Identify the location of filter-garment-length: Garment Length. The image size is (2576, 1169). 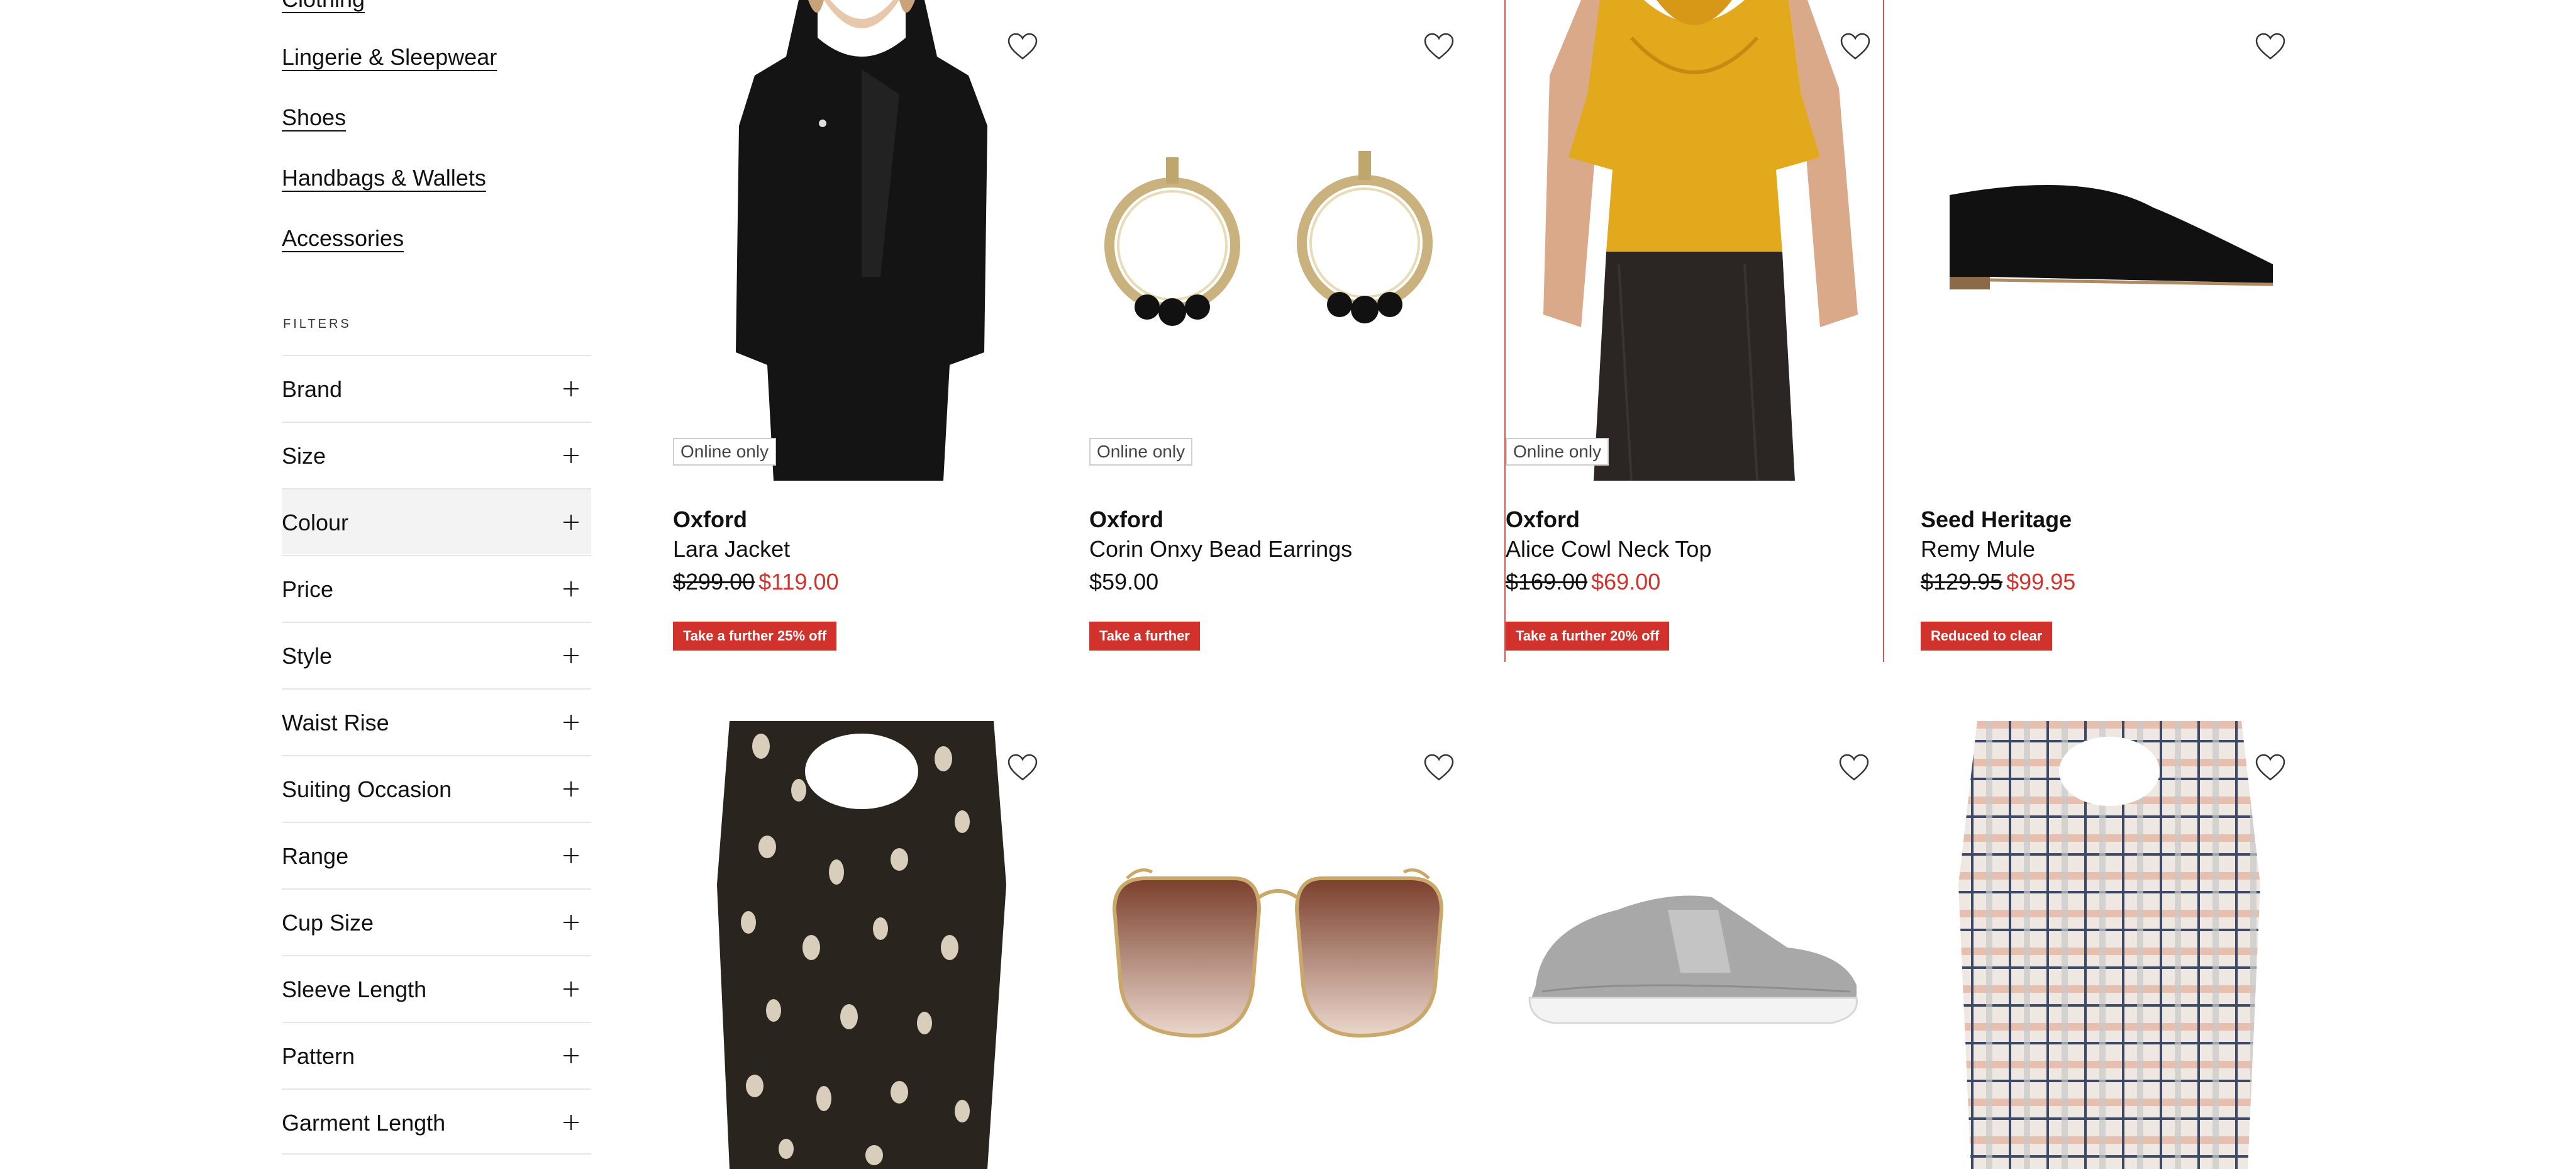
(436, 1121).